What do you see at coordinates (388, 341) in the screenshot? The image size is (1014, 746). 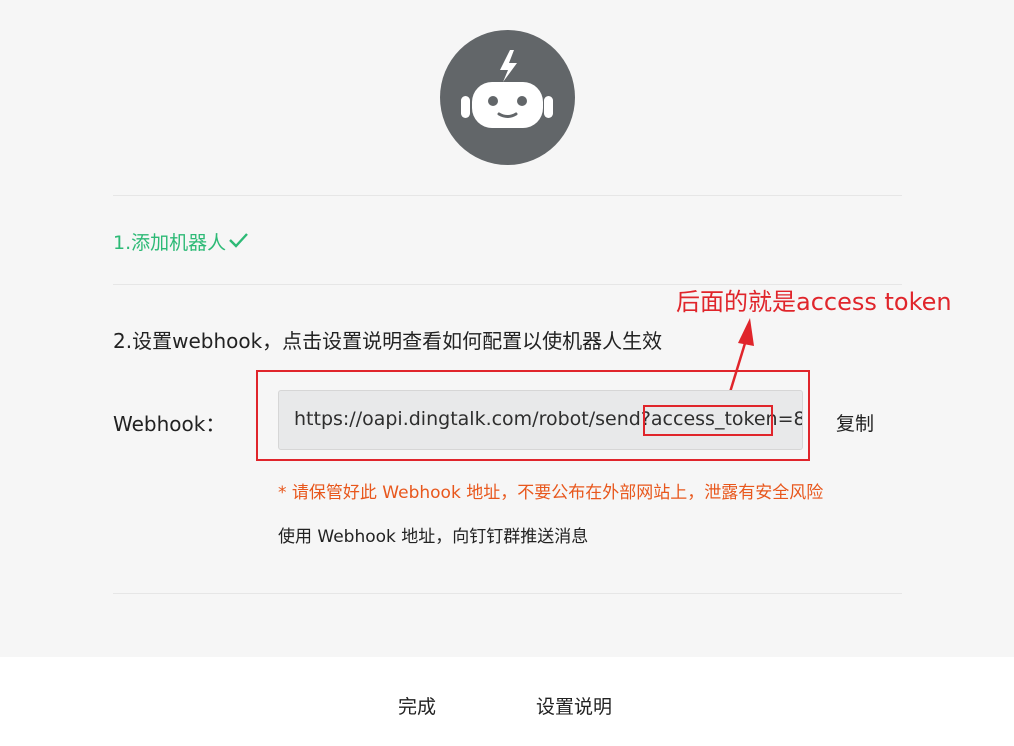 I see `step-2-title: 2.设置webhook，点击设置说明查看如何配置以使机器人生效` at bounding box center [388, 341].